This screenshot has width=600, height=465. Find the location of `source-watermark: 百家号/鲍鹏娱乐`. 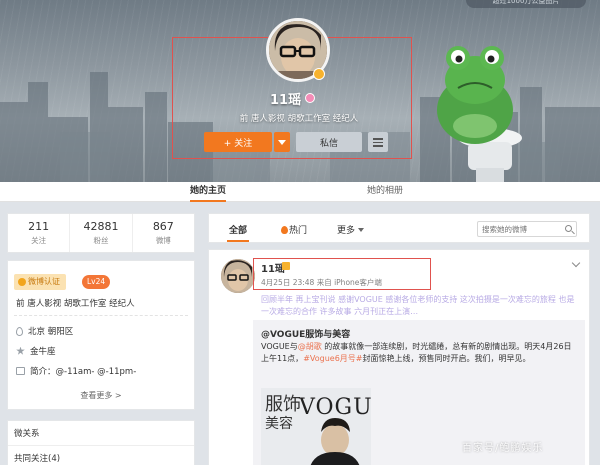

source-watermark: 百家号/鲍鹏娱乐 is located at coordinates (503, 448).